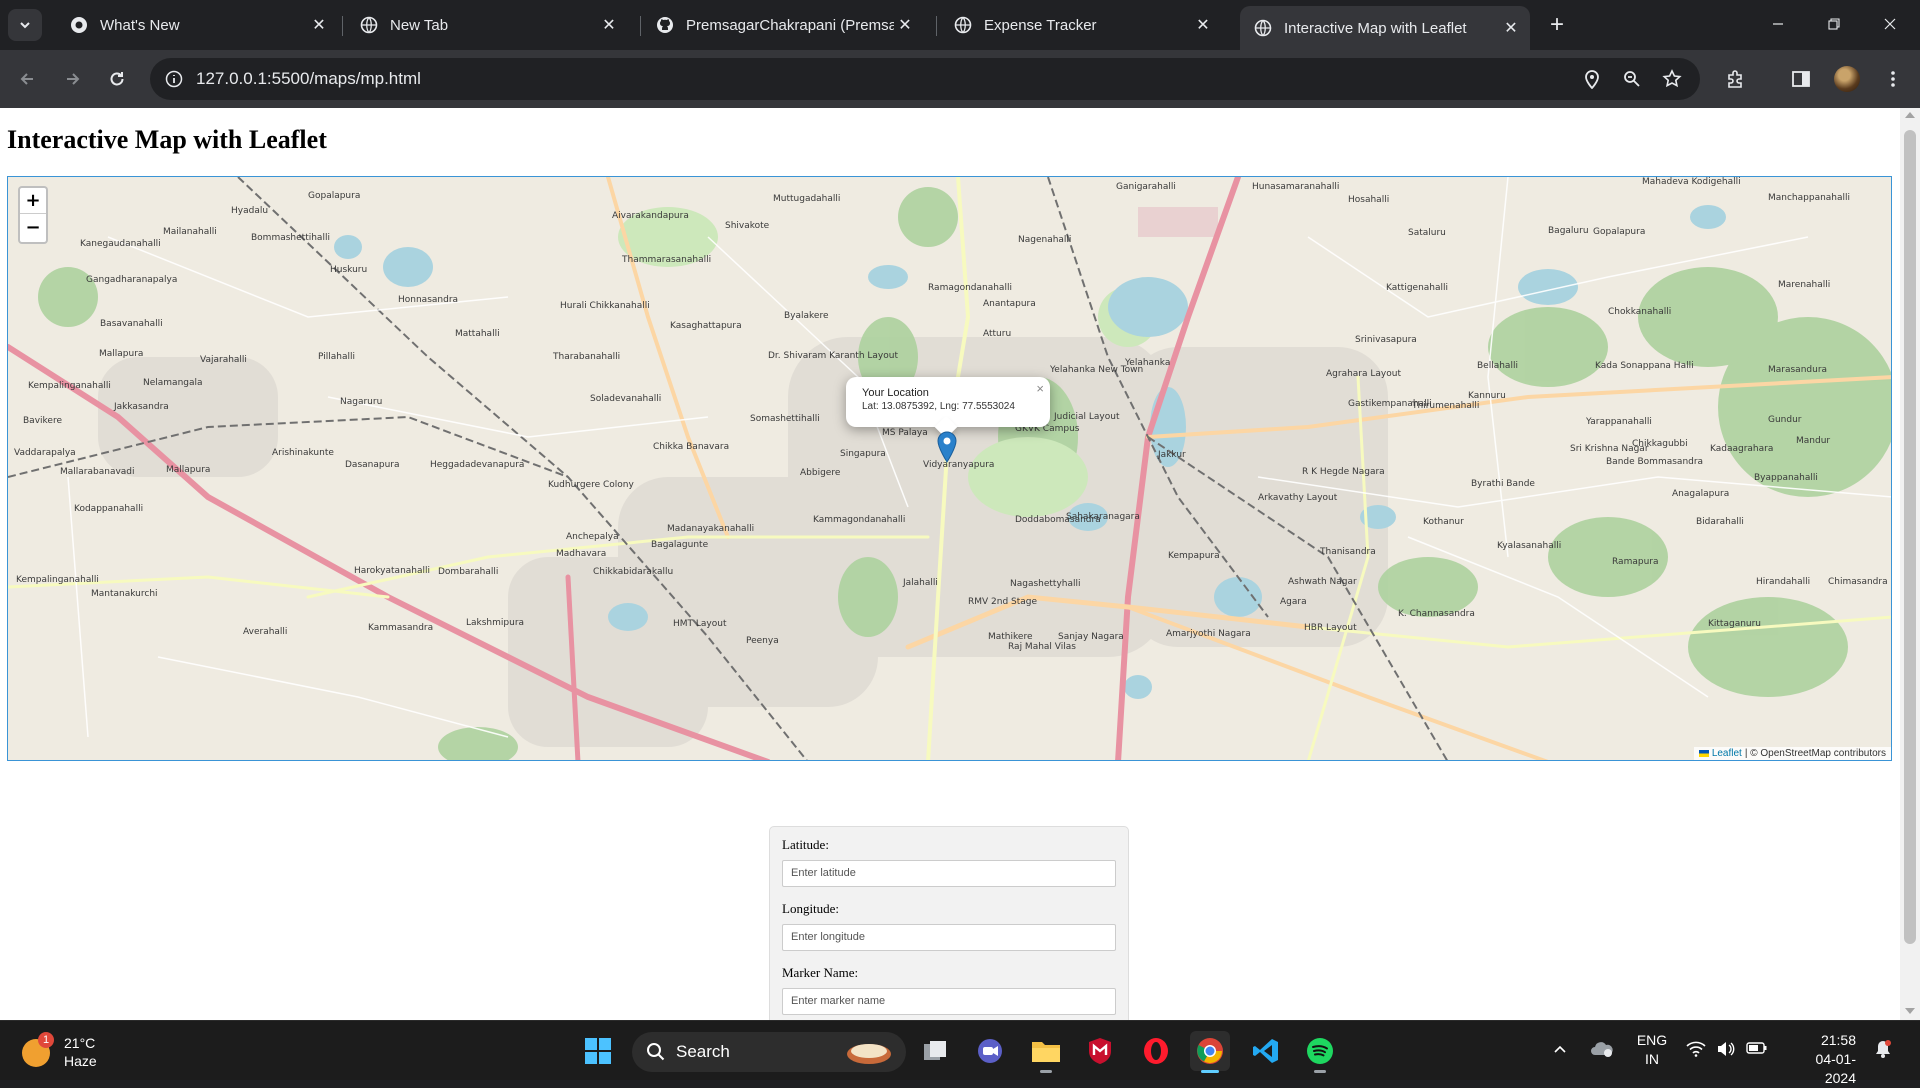  Describe the element at coordinates (197, 25) in the screenshot. I see `tab-whats-new: What's New ✕` at that location.